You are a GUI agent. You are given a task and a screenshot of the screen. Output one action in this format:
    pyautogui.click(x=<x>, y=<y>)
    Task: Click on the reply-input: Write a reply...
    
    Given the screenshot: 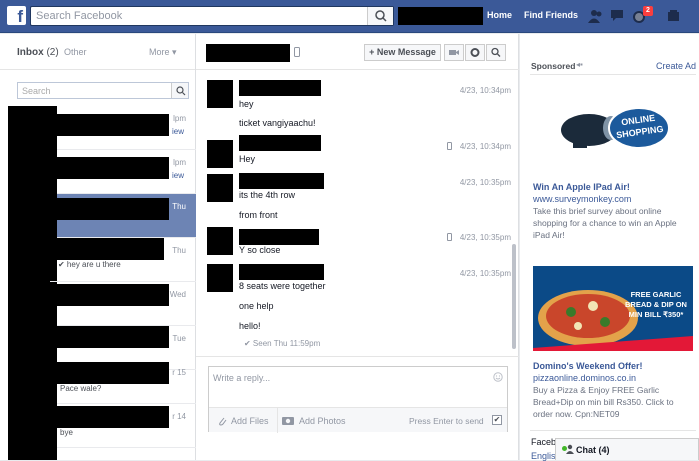 What is the action you would take?
    pyautogui.click(x=348, y=378)
    